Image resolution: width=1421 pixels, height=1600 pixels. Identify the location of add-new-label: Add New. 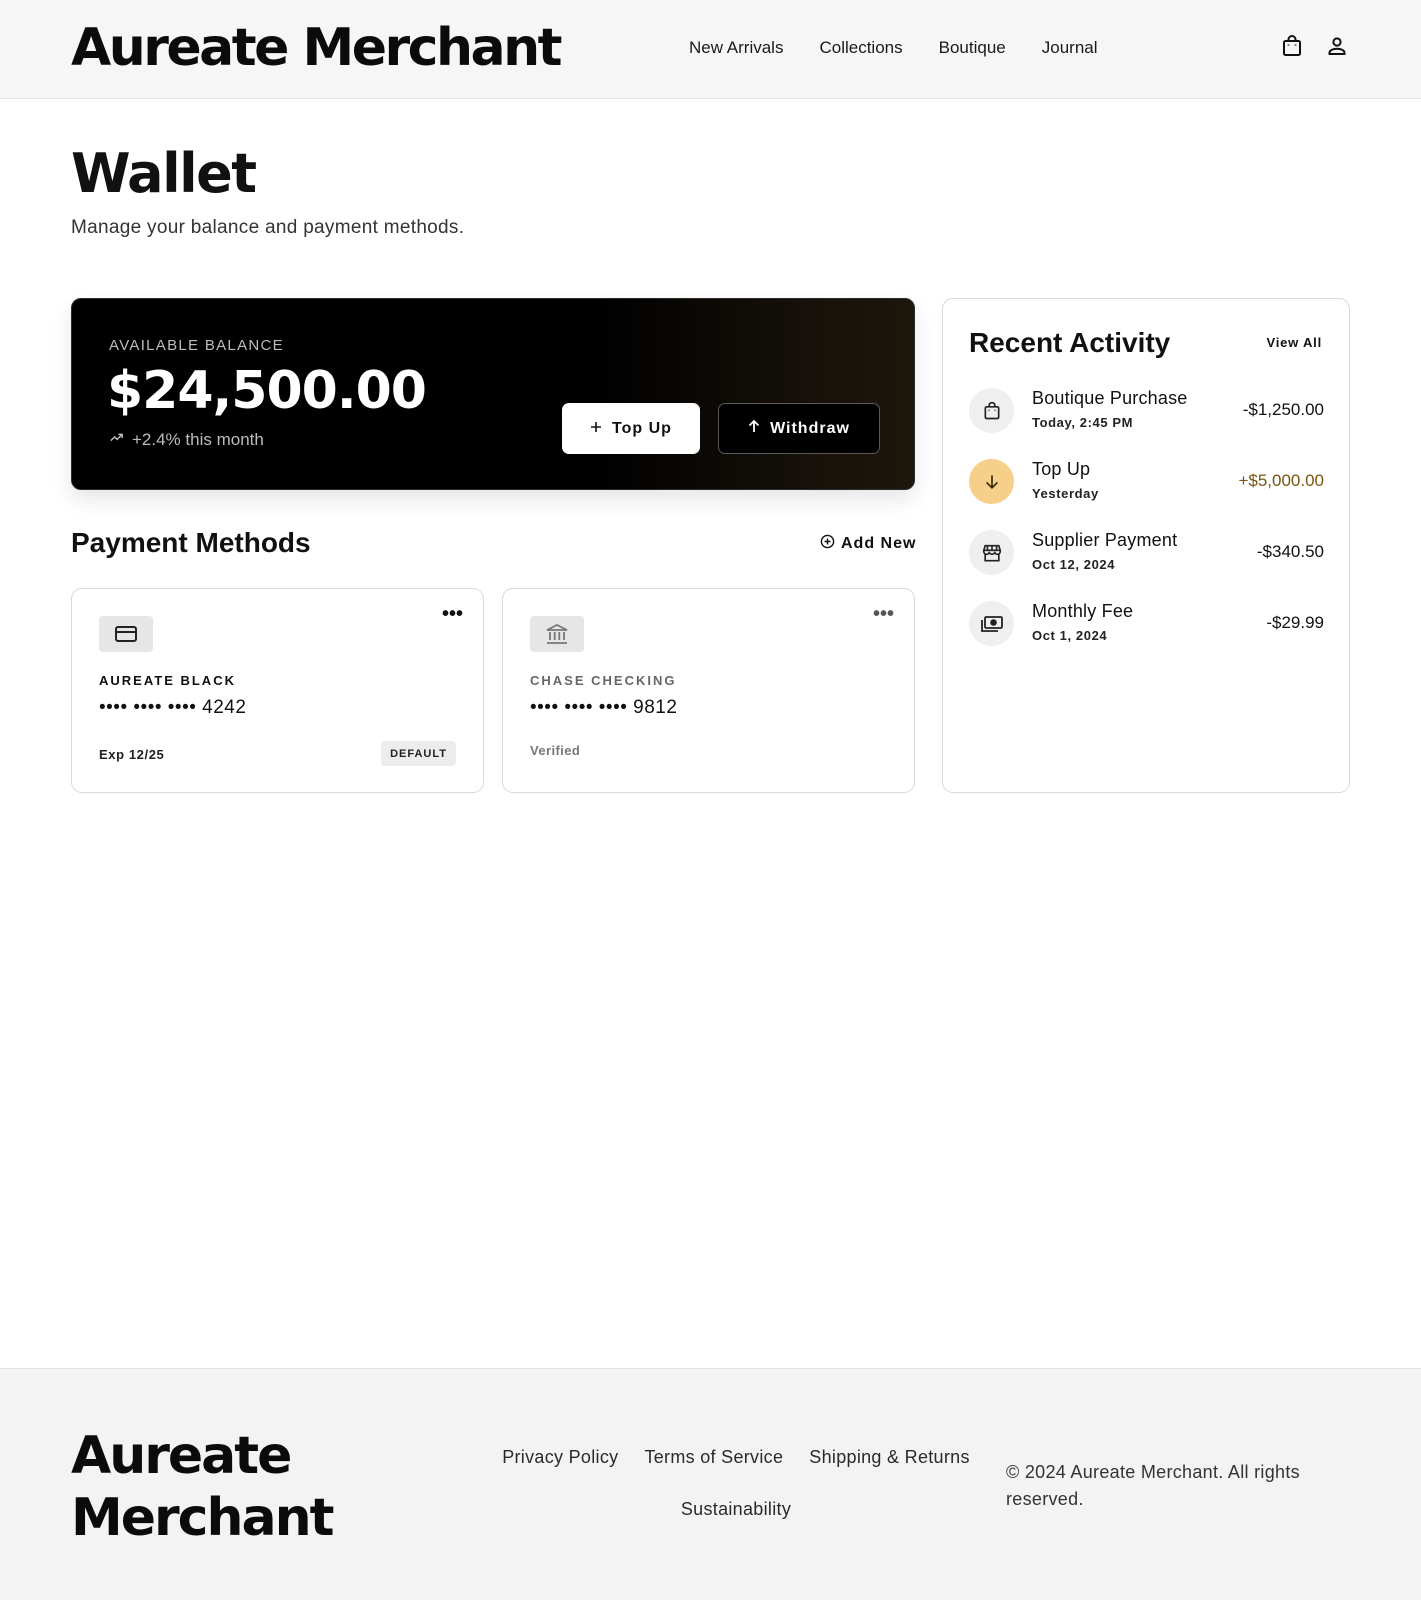
(879, 543).